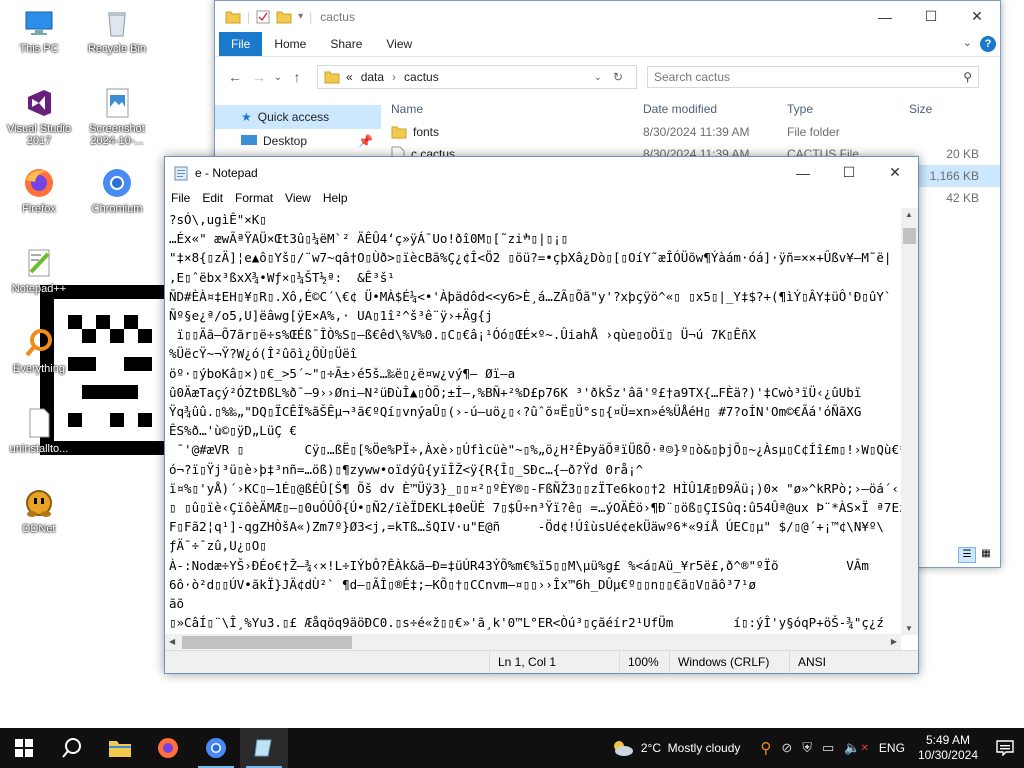 The width and height of the screenshot is (1024, 768). What do you see at coordinates (399, 44) in the screenshot?
I see `tab-view: View` at bounding box center [399, 44].